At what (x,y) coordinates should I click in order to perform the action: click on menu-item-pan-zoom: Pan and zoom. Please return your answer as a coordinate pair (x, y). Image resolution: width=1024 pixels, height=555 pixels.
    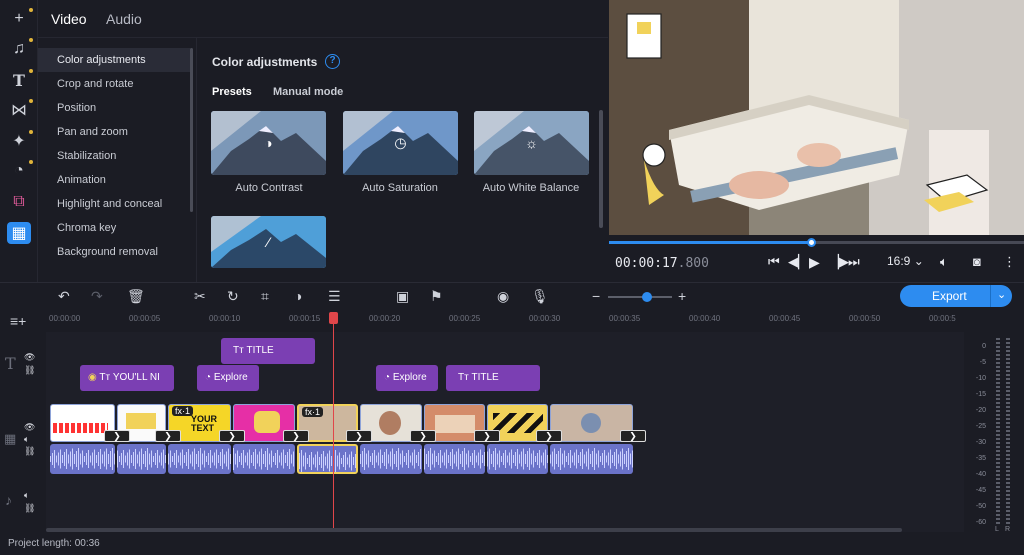
    Looking at the image, I should click on (114, 132).